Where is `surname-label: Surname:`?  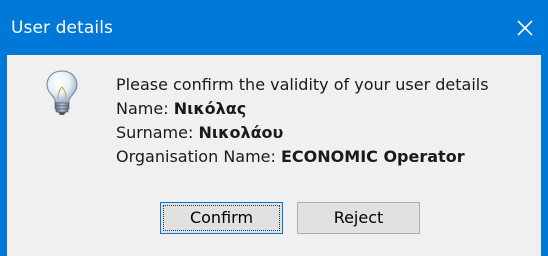 surname-label: Surname: is located at coordinates (155, 132).